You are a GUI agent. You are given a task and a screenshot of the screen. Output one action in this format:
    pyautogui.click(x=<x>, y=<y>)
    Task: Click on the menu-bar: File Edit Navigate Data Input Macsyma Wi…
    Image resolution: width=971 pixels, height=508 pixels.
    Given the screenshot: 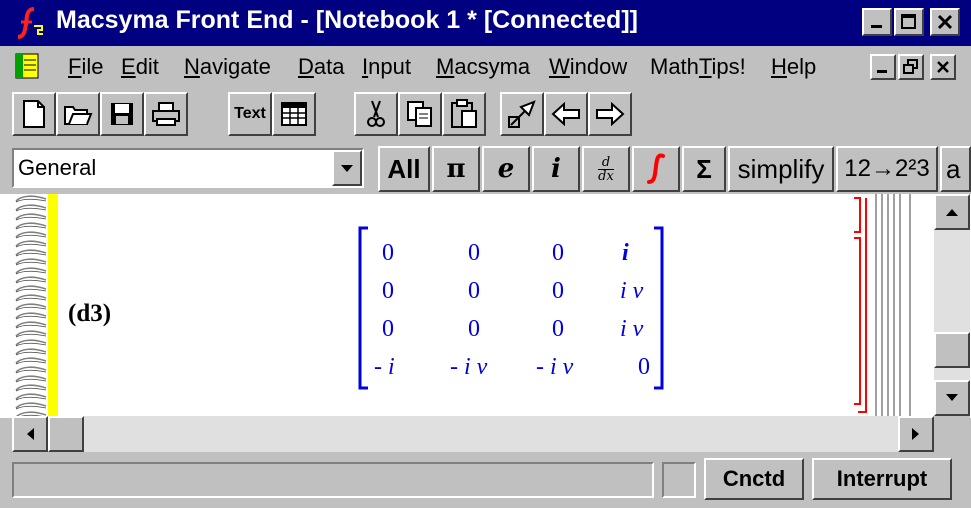 What is the action you would take?
    pyautogui.click(x=485, y=66)
    